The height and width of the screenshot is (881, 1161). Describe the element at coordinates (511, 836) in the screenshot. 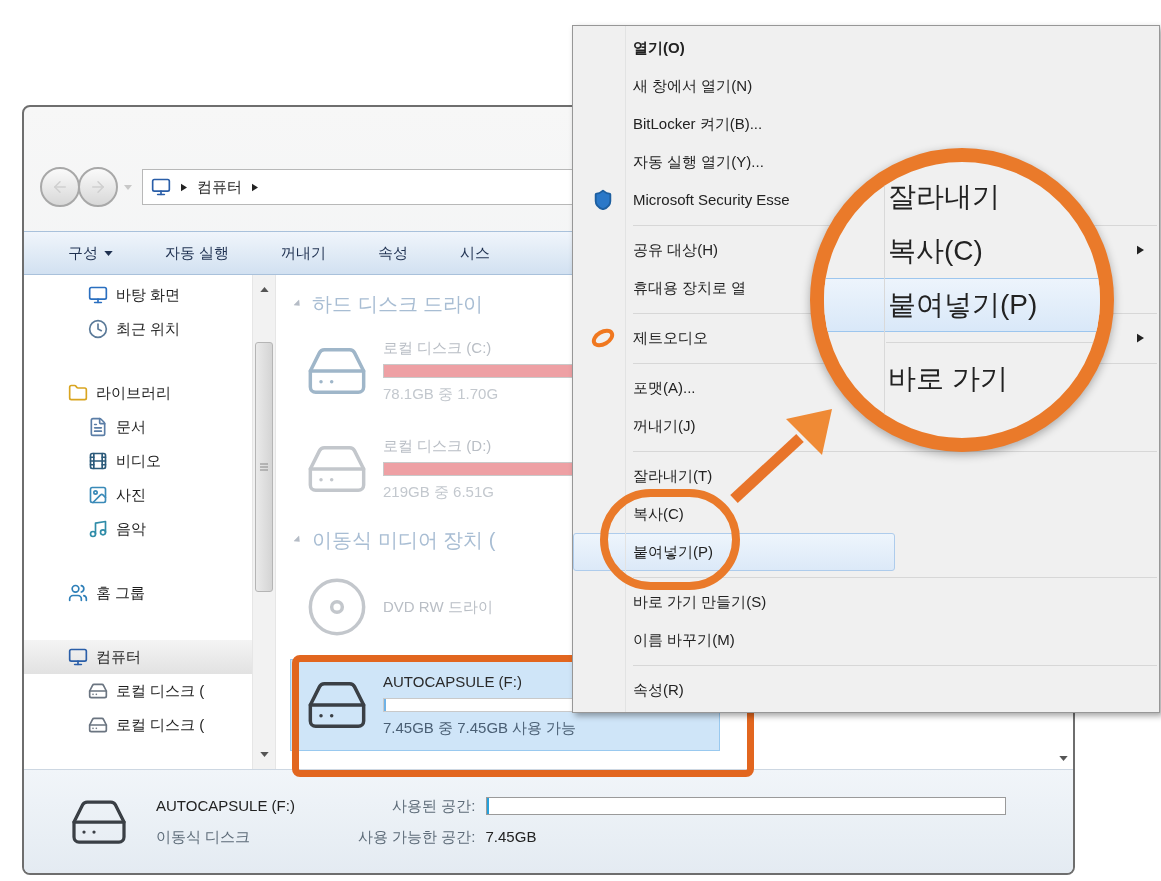

I see `field-value: 7.45GB` at that location.